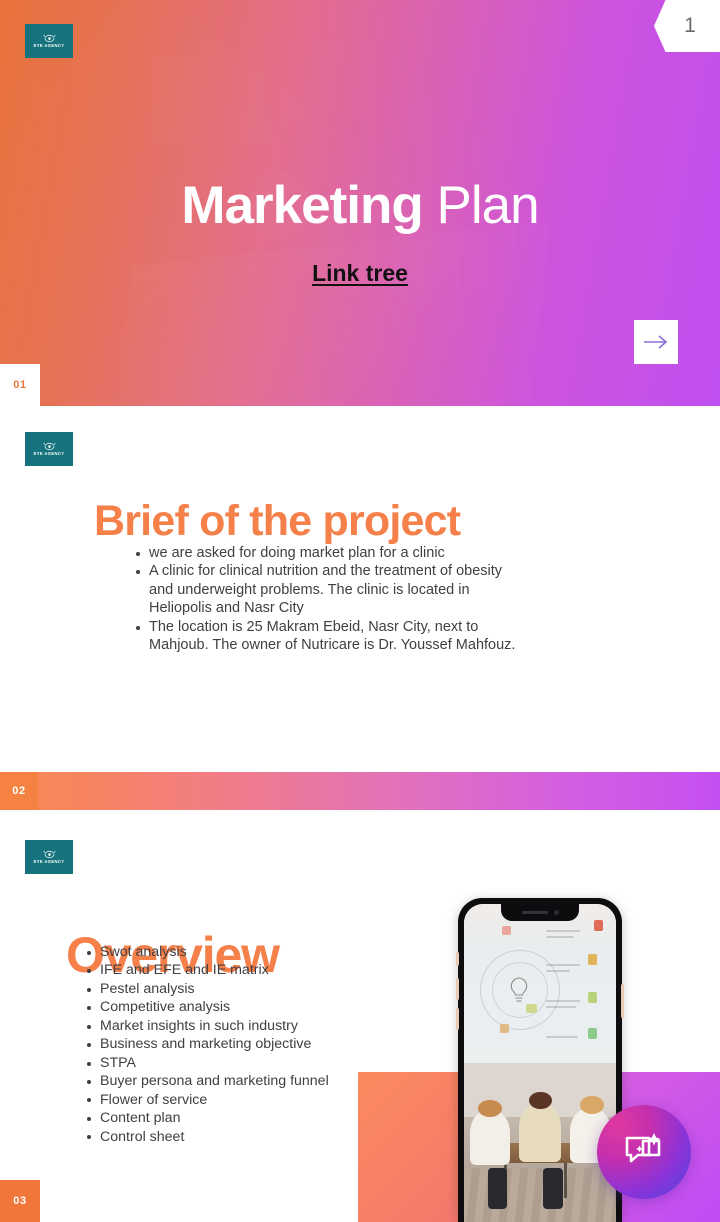 The width and height of the screenshot is (720, 1222). I want to click on list-item: Buyer persona and marketing funnel, so click(211, 1081).